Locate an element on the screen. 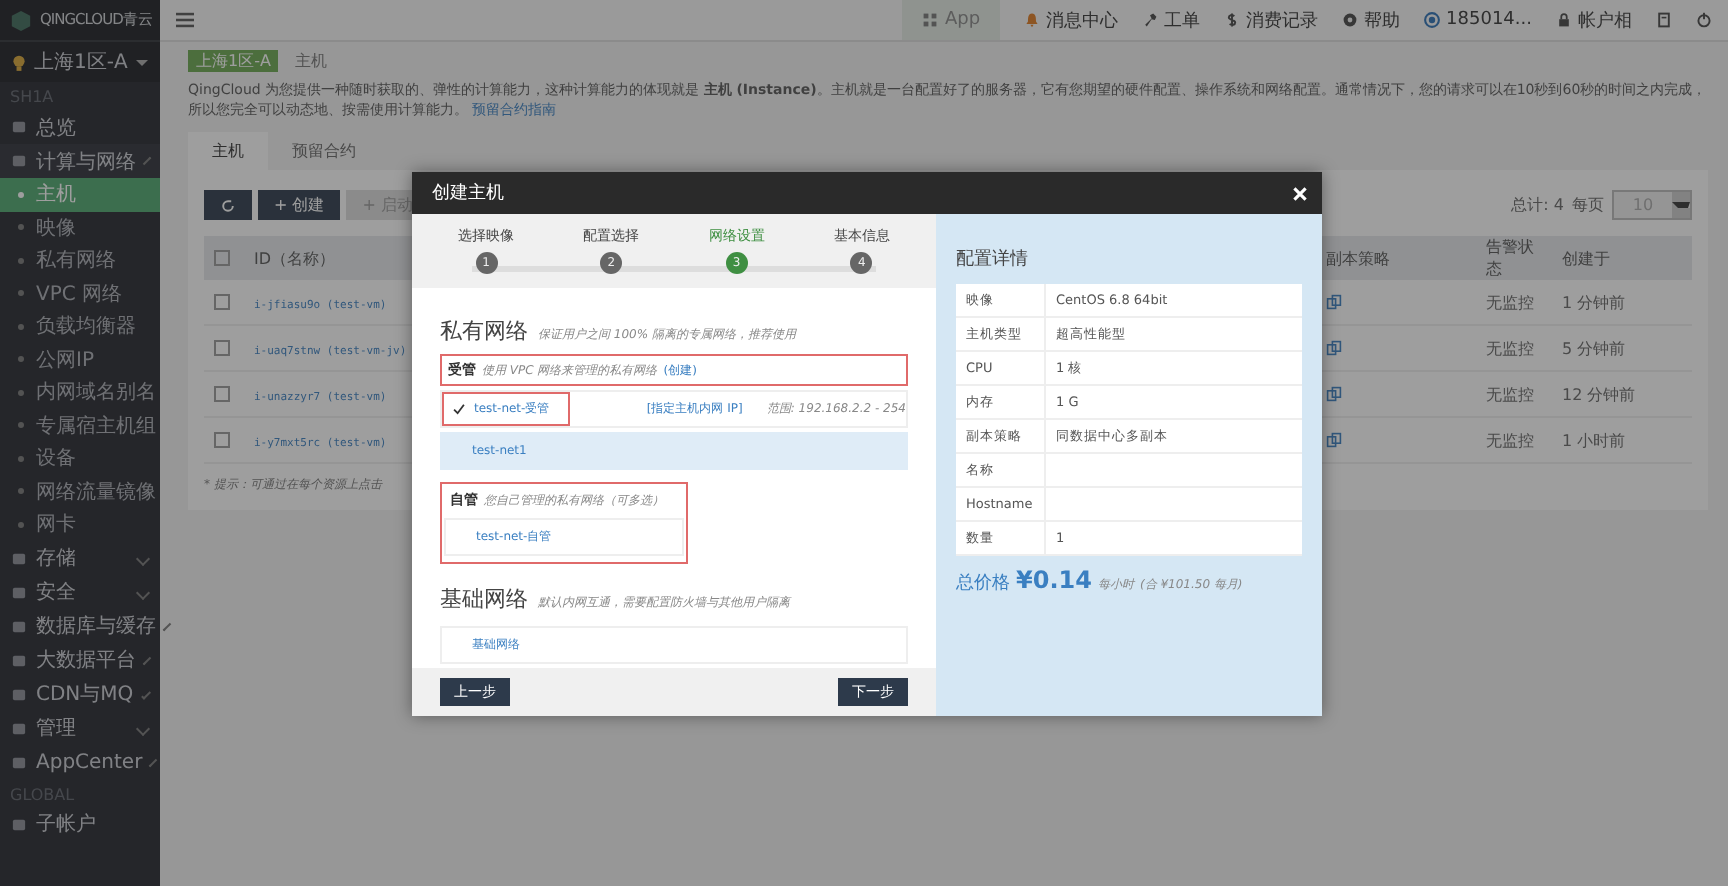 The height and width of the screenshot is (886, 1728). close-icon is located at coordinates (1300, 193).